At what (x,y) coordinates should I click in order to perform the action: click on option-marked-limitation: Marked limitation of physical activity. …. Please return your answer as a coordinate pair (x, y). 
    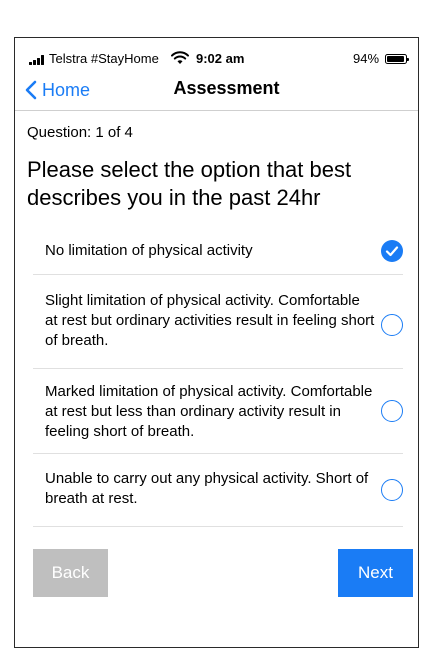
    Looking at the image, I should click on (218, 411).